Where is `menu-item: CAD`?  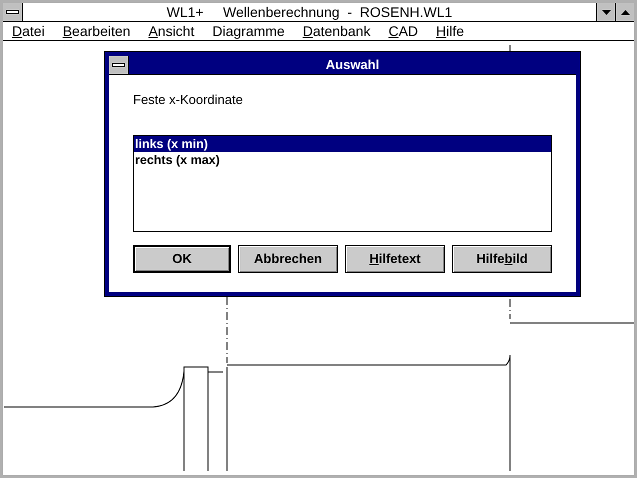
menu-item: CAD is located at coordinates (403, 31).